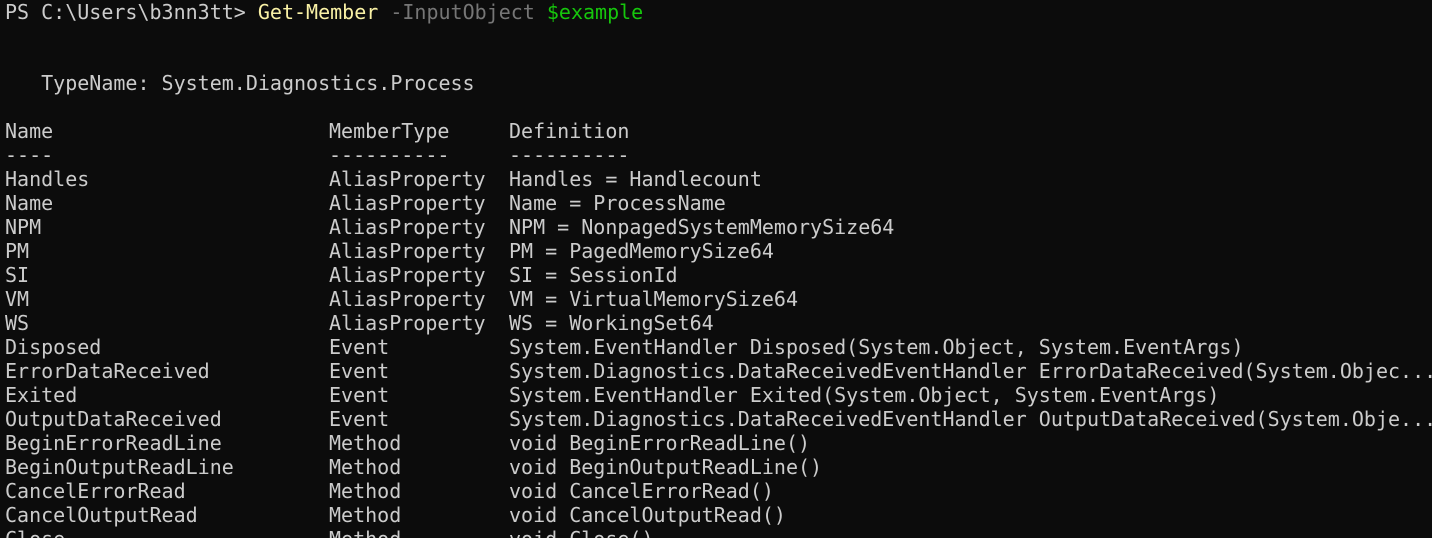 This screenshot has width=1432, height=538. Describe the element at coordinates (317, 131) in the screenshot. I see `column-header-row: Name MemberType Definition` at that location.